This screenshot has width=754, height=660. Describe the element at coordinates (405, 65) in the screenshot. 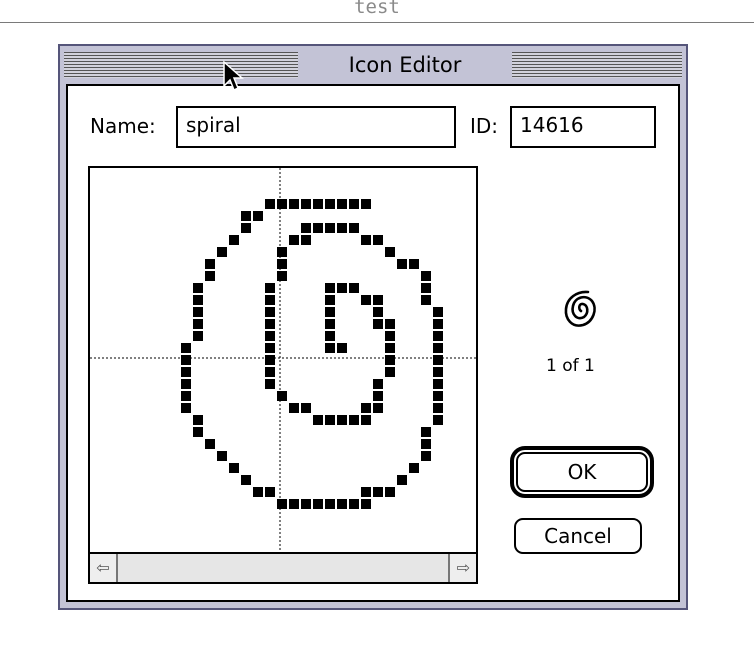

I see `window-title: Icon Editor` at that location.